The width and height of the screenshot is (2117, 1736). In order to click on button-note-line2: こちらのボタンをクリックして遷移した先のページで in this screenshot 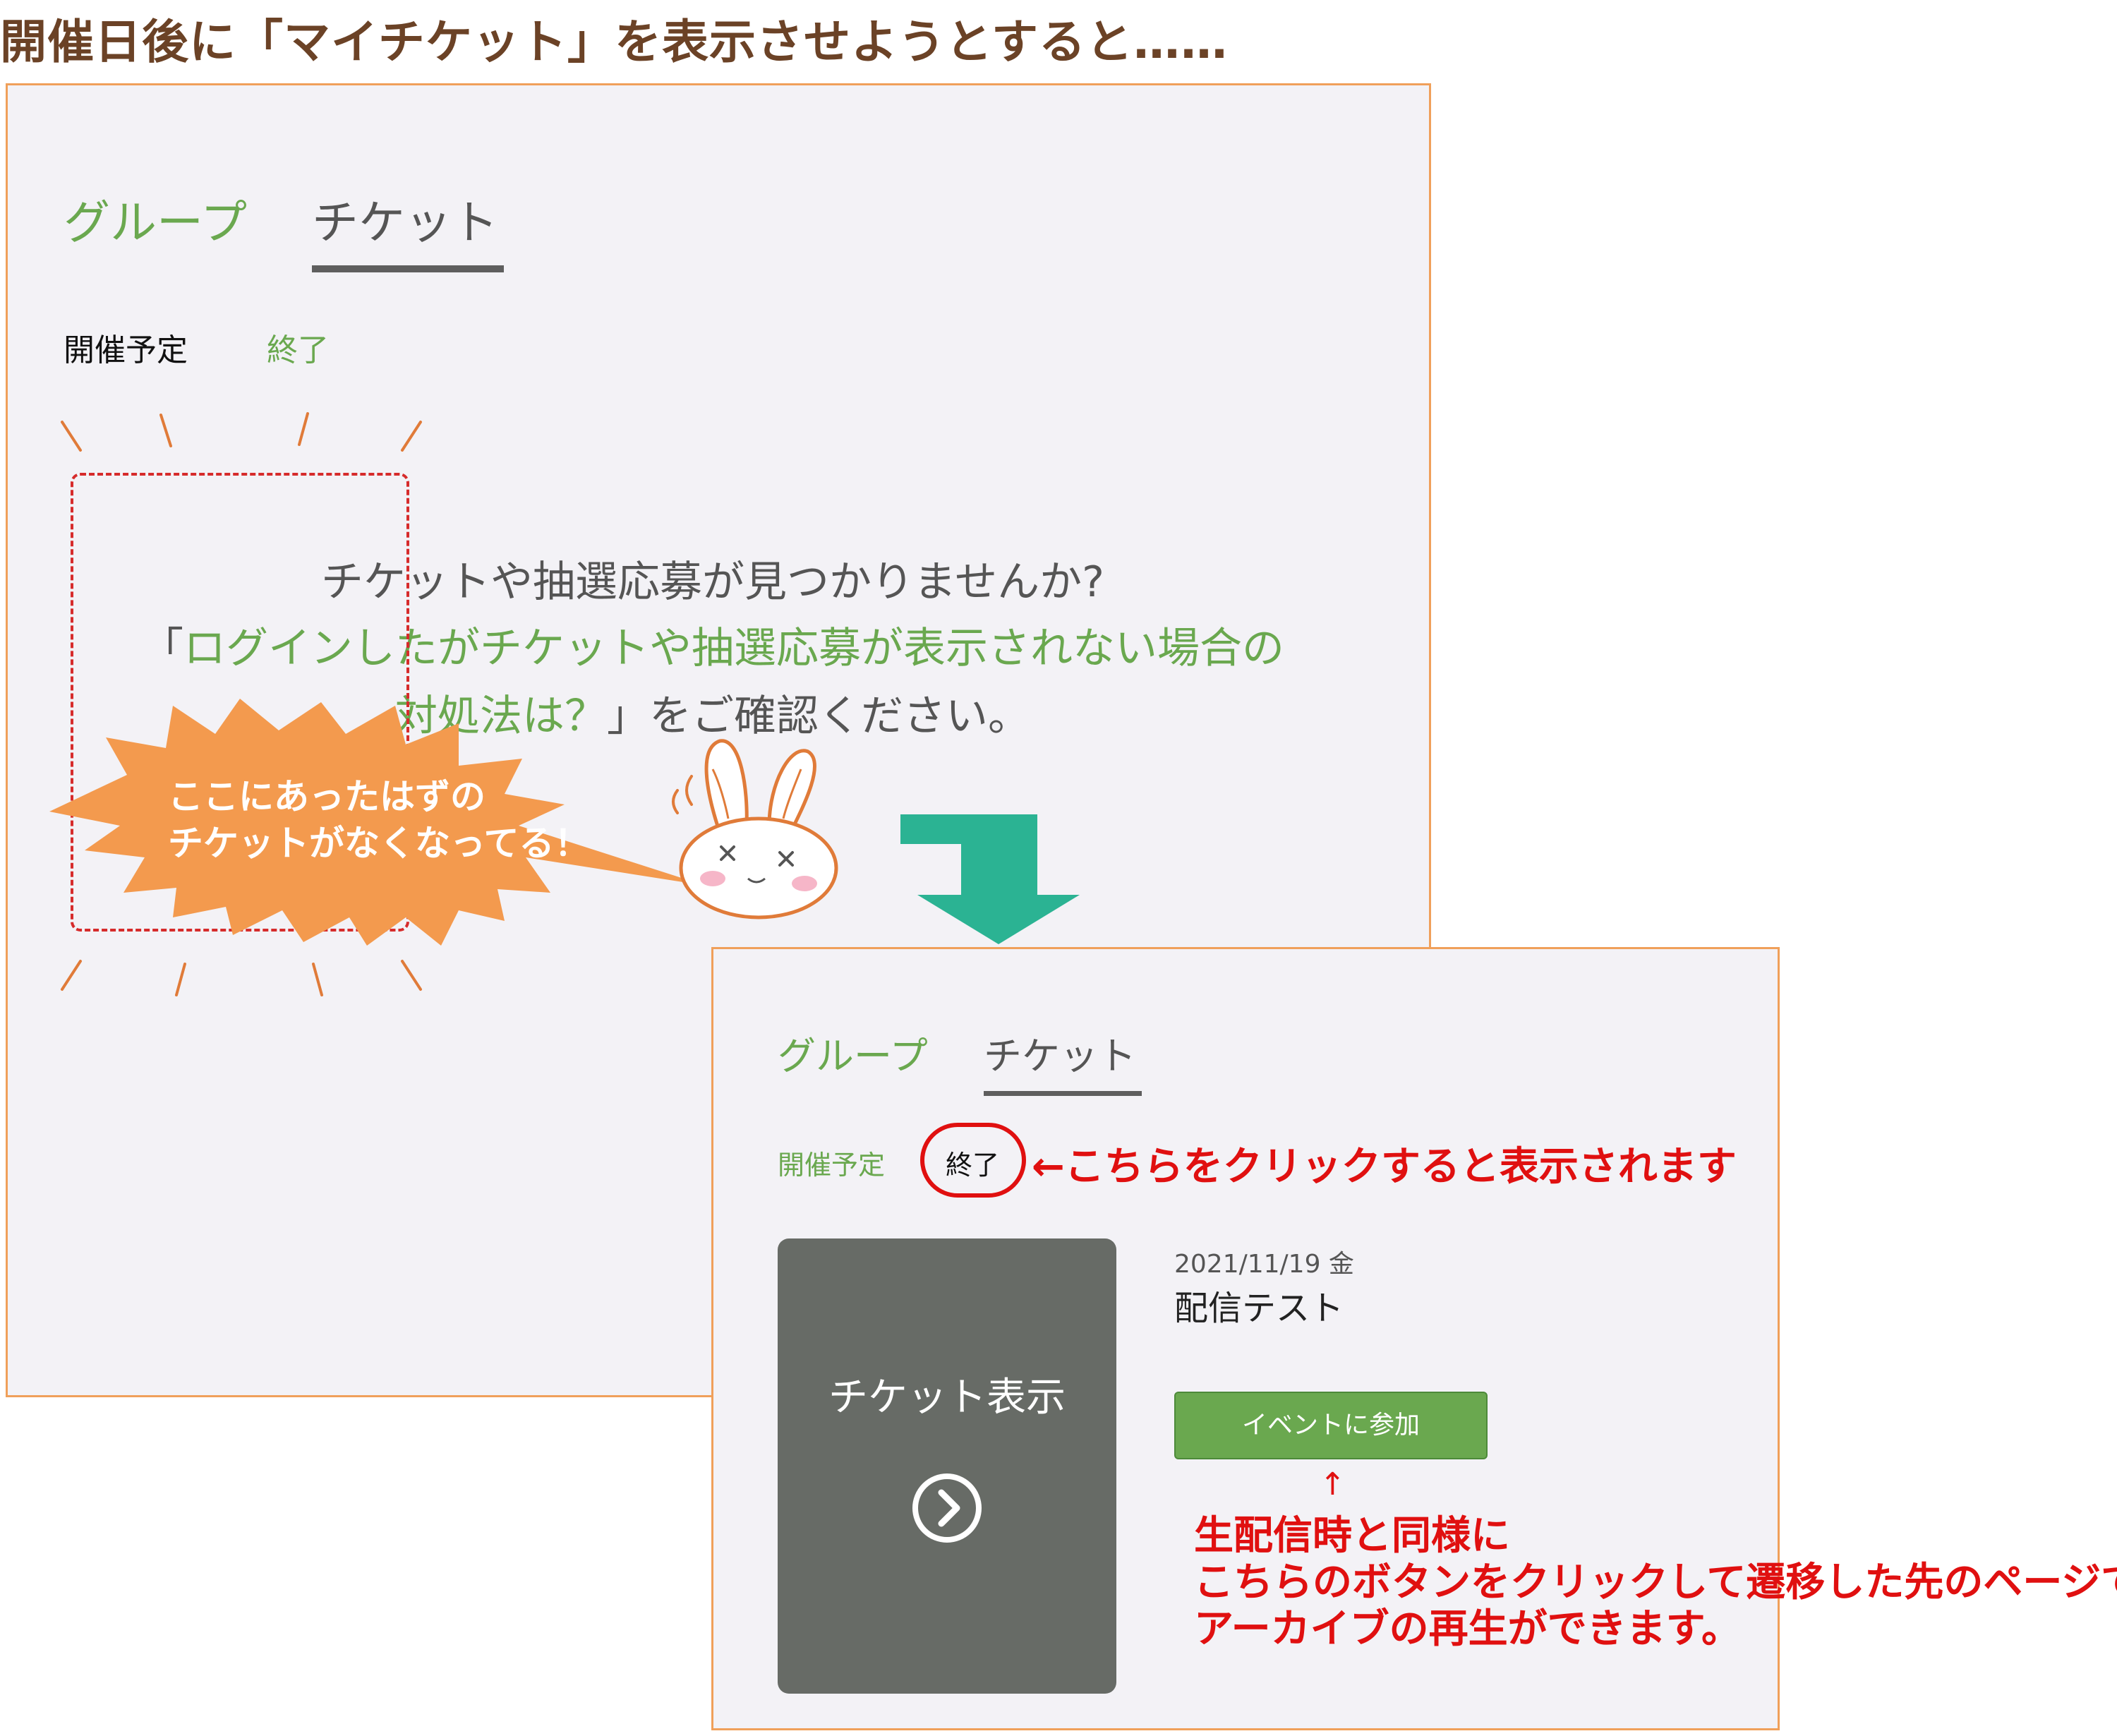, I will do `click(1655, 1582)`.